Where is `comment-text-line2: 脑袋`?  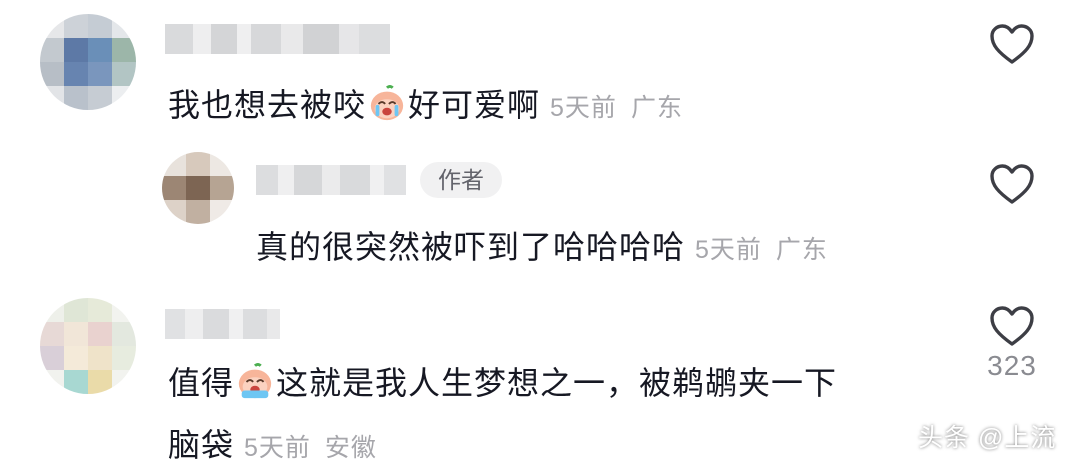 comment-text-line2: 脑袋 is located at coordinates (201, 445).